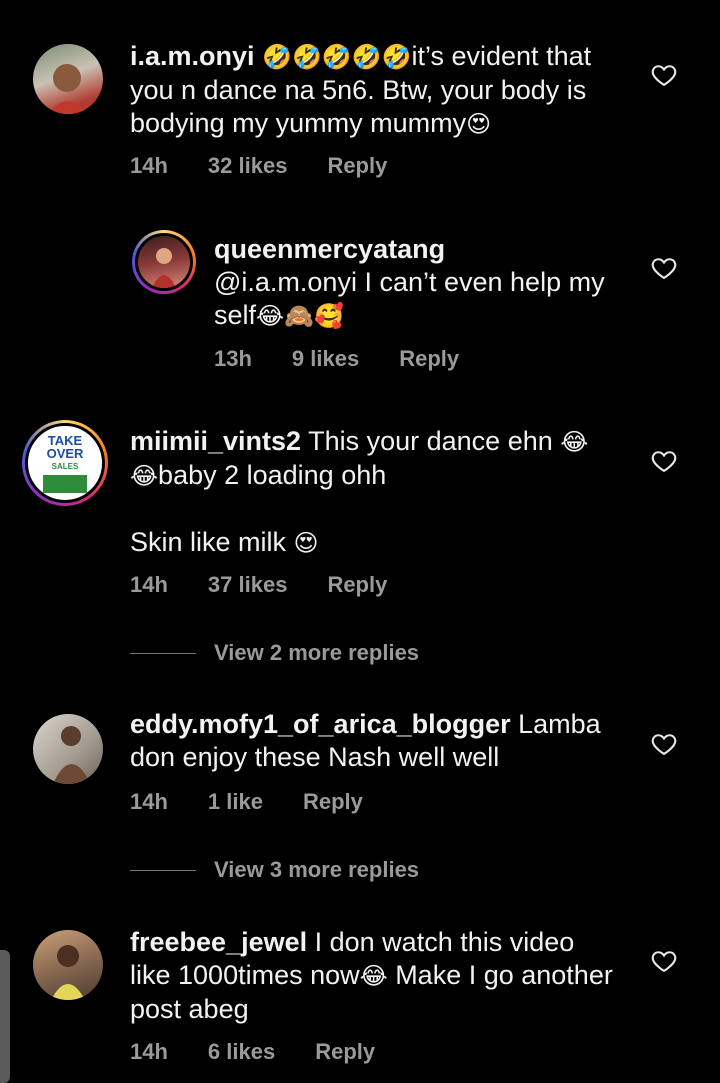  What do you see at coordinates (208, 542) in the screenshot?
I see `comment-body-line: Skin like milk` at bounding box center [208, 542].